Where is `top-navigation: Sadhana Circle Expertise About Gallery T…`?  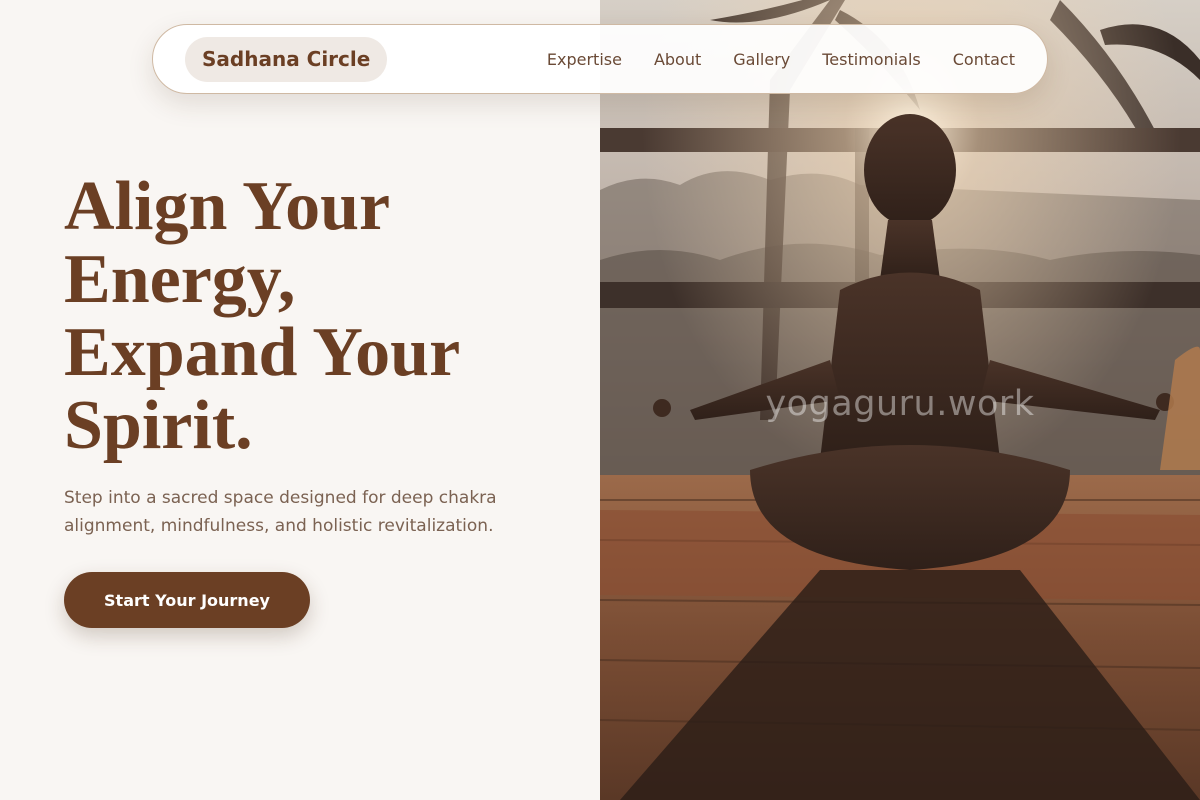 top-navigation: Sadhana Circle Expertise About Gallery T… is located at coordinates (600, 59).